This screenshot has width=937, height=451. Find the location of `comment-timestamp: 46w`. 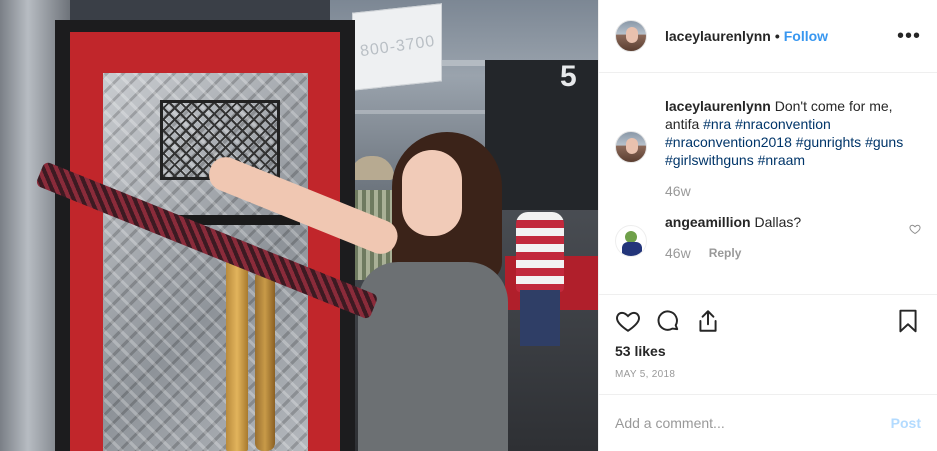

comment-timestamp: 46w is located at coordinates (678, 253).